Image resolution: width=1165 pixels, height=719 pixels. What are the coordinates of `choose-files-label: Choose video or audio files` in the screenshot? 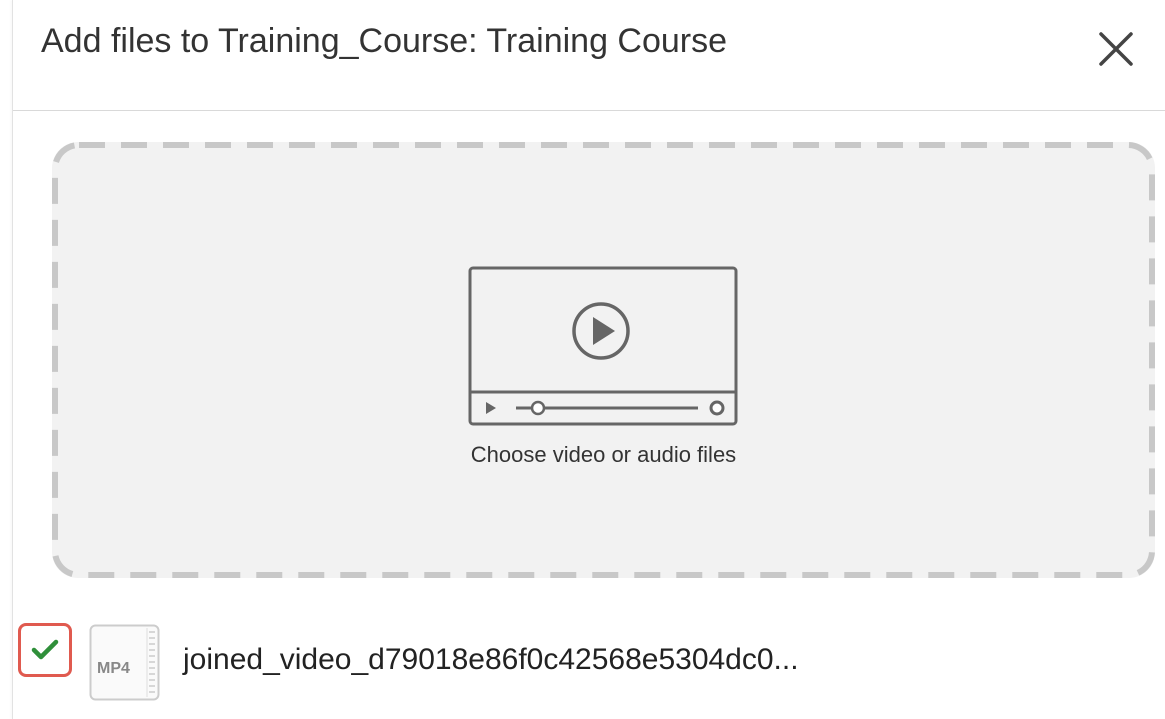 It's located at (603, 454).